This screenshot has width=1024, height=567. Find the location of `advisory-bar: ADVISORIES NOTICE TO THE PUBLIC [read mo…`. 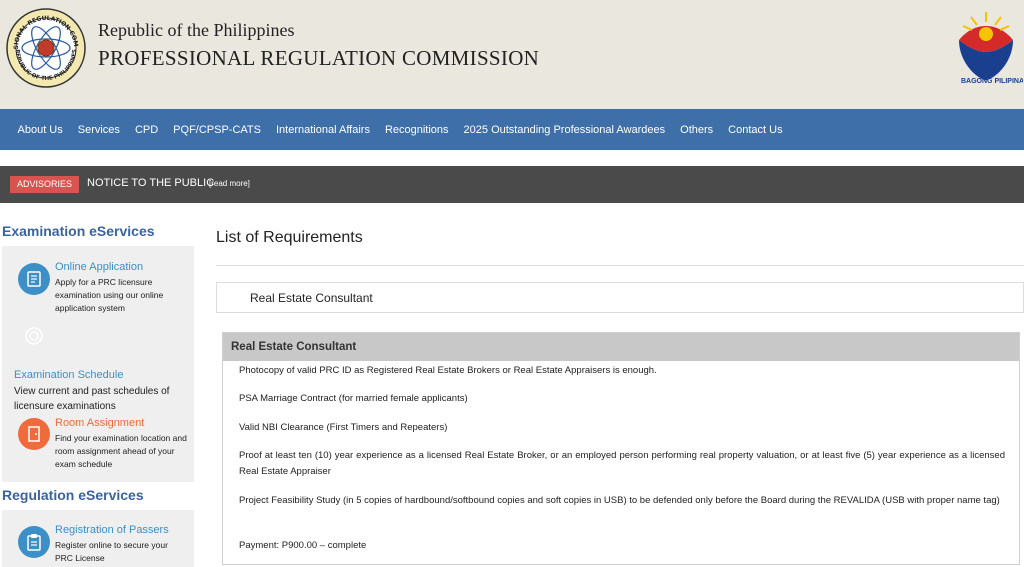

advisory-bar: ADVISORIES NOTICE TO THE PUBLIC [read mo… is located at coordinates (512, 184).